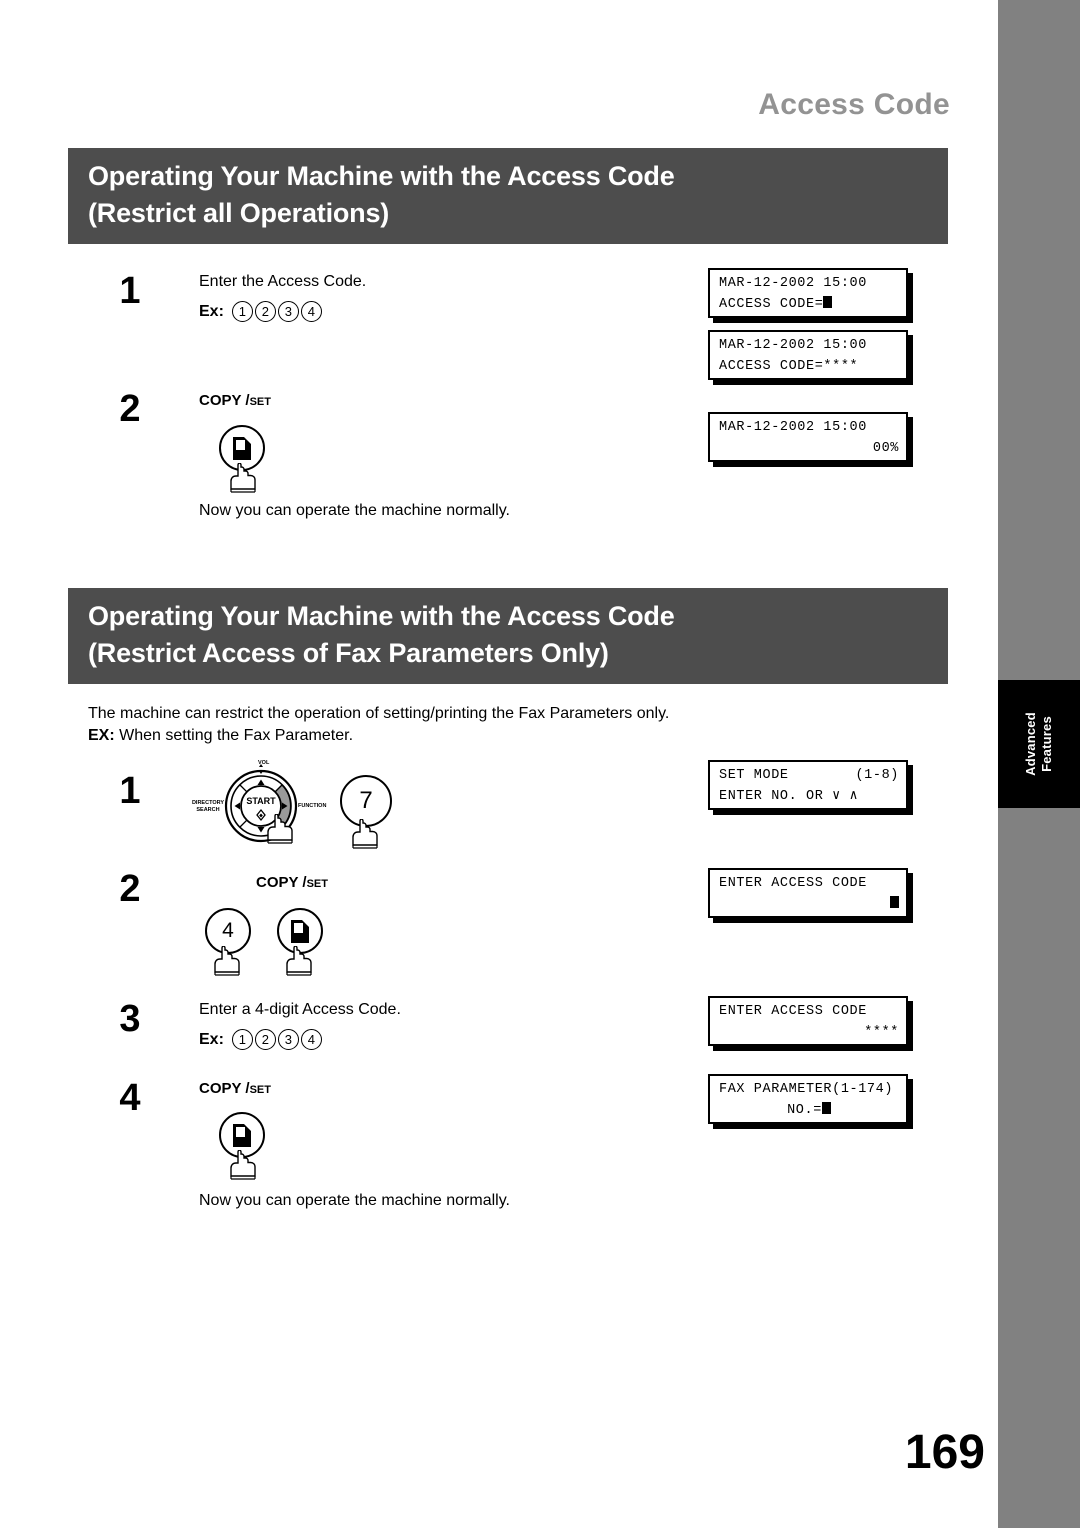 This screenshot has height=1528, width=1080. I want to click on lcd-display-standby: MAR-12-2002 15:00 00%, so click(808, 437).